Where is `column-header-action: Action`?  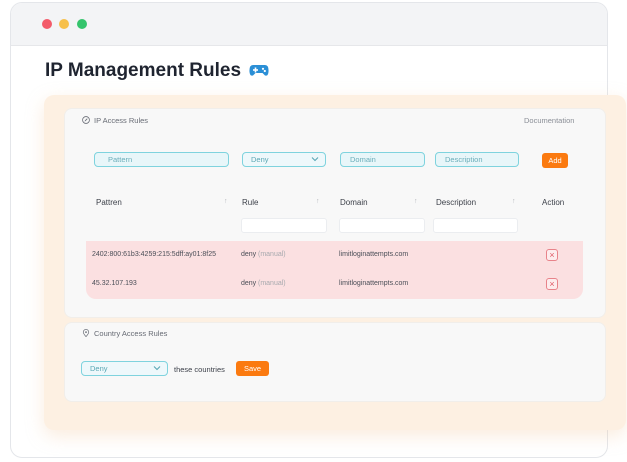
column-header-action: Action is located at coordinates (553, 202).